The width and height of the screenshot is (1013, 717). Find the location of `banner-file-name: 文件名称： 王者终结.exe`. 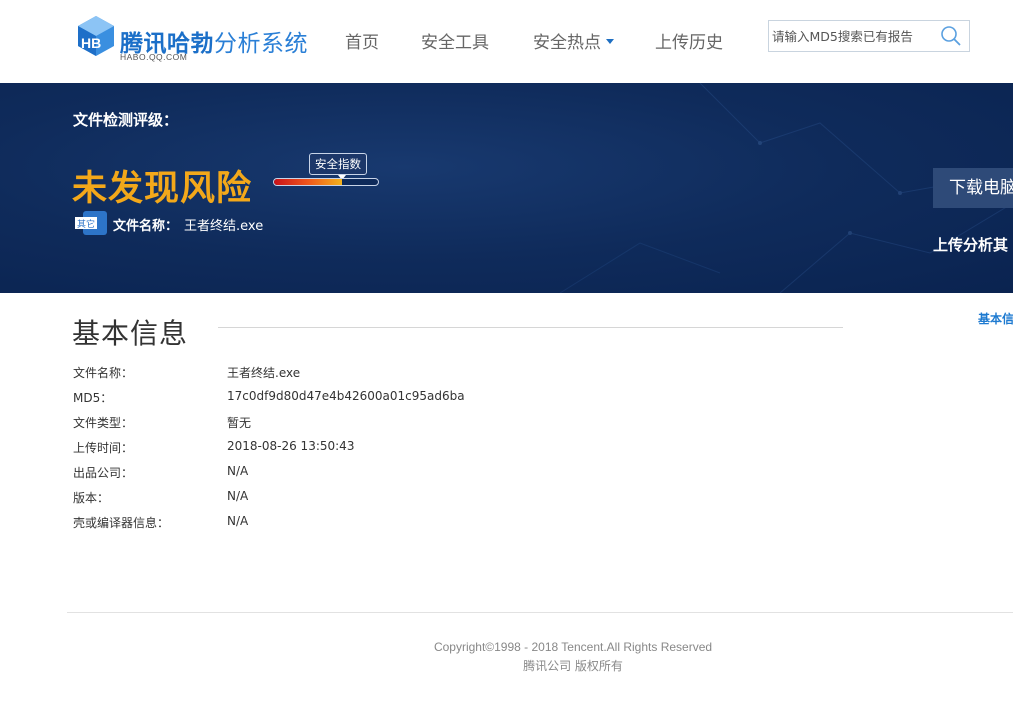

banner-file-name: 文件名称： 王者终结.exe is located at coordinates (188, 224).